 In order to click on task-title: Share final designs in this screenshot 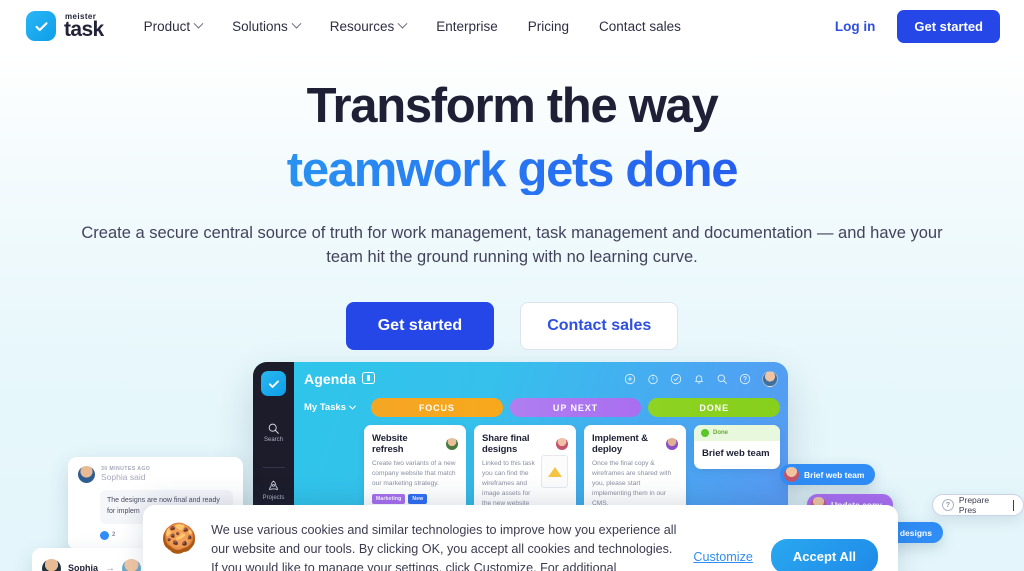, I will do `click(506, 444)`.